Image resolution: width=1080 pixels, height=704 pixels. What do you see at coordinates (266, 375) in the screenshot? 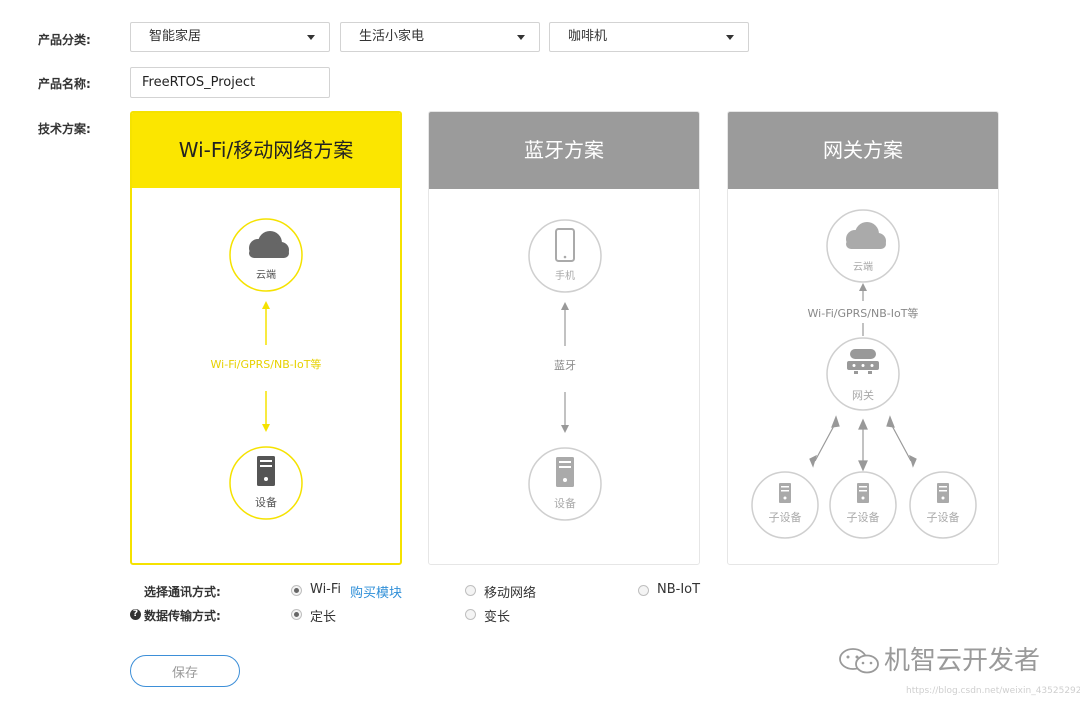
I see `wifi-mobile-diagram: 云端 Wi-Fi/GPRS/NB-IoT等 设备` at bounding box center [266, 375].